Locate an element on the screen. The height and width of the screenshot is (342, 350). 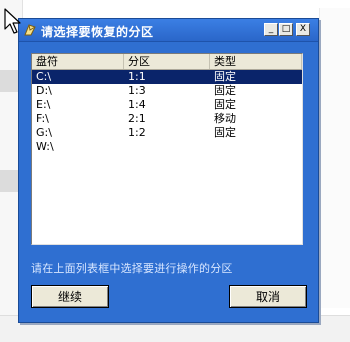
instruction-text: 请在上面列表框中选择要进行操作的分区 is located at coordinates (132, 268).